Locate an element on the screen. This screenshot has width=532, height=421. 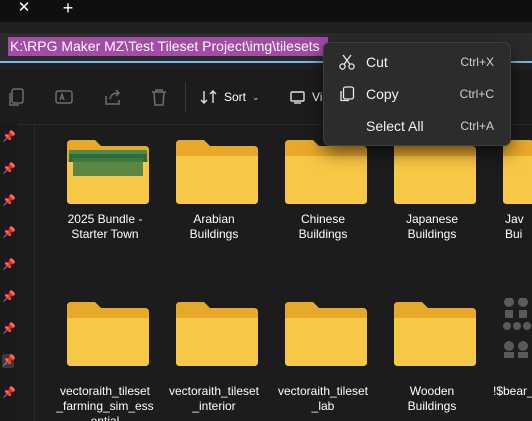
rename-icon is located at coordinates (64, 97).